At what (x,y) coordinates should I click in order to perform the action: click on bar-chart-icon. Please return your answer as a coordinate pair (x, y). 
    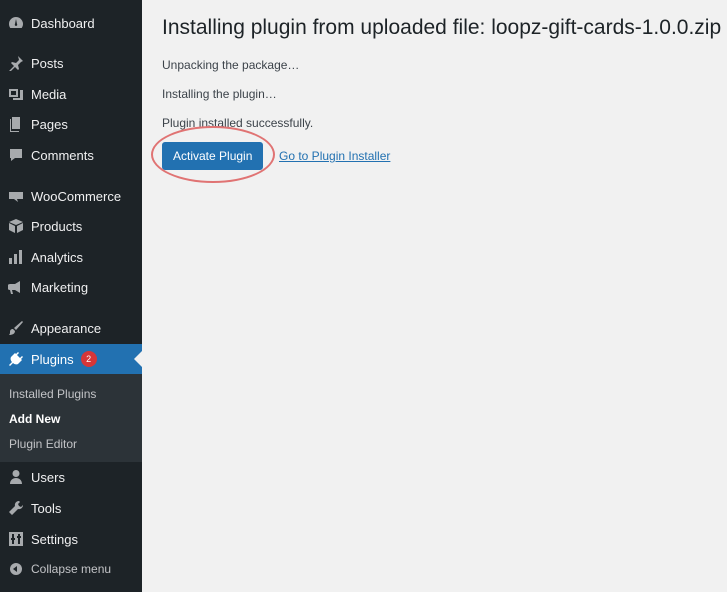
    Looking at the image, I should click on (16, 257).